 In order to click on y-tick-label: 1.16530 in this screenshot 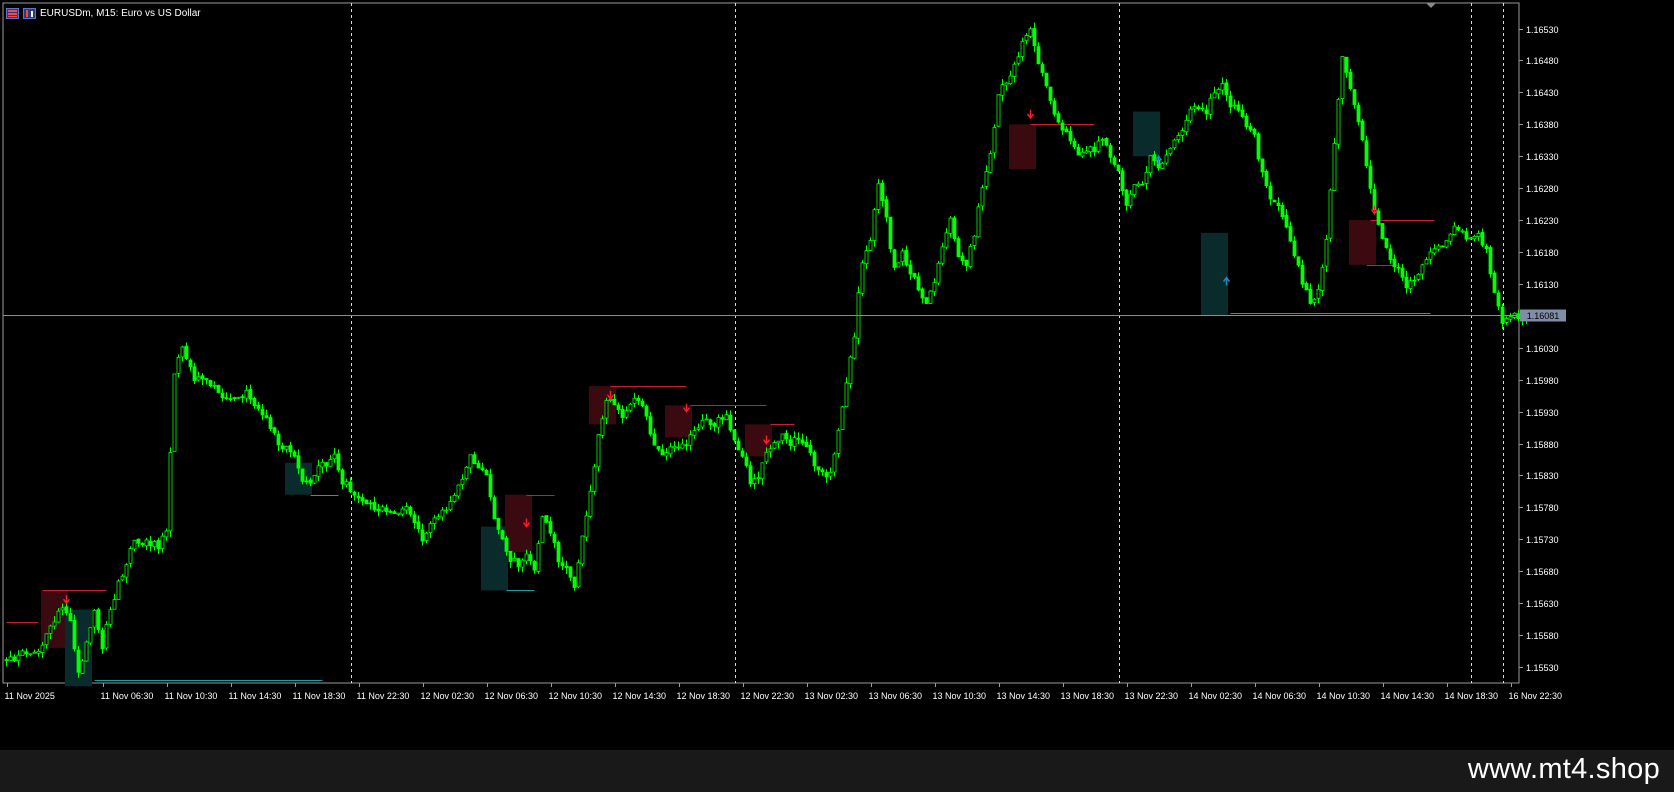, I will do `click(1542, 30)`.